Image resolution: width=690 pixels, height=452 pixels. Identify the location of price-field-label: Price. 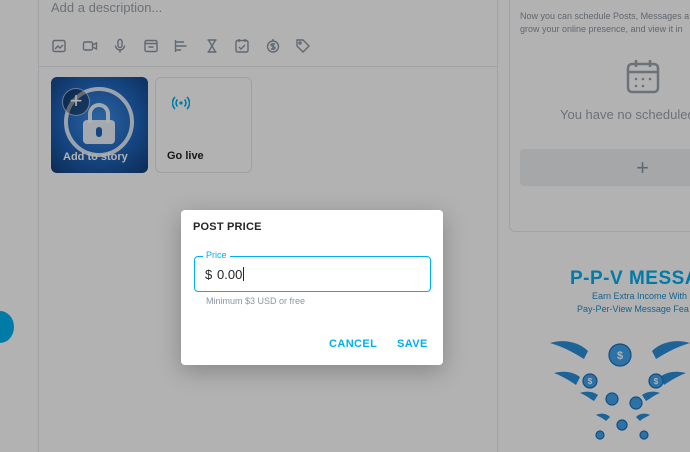
(216, 255).